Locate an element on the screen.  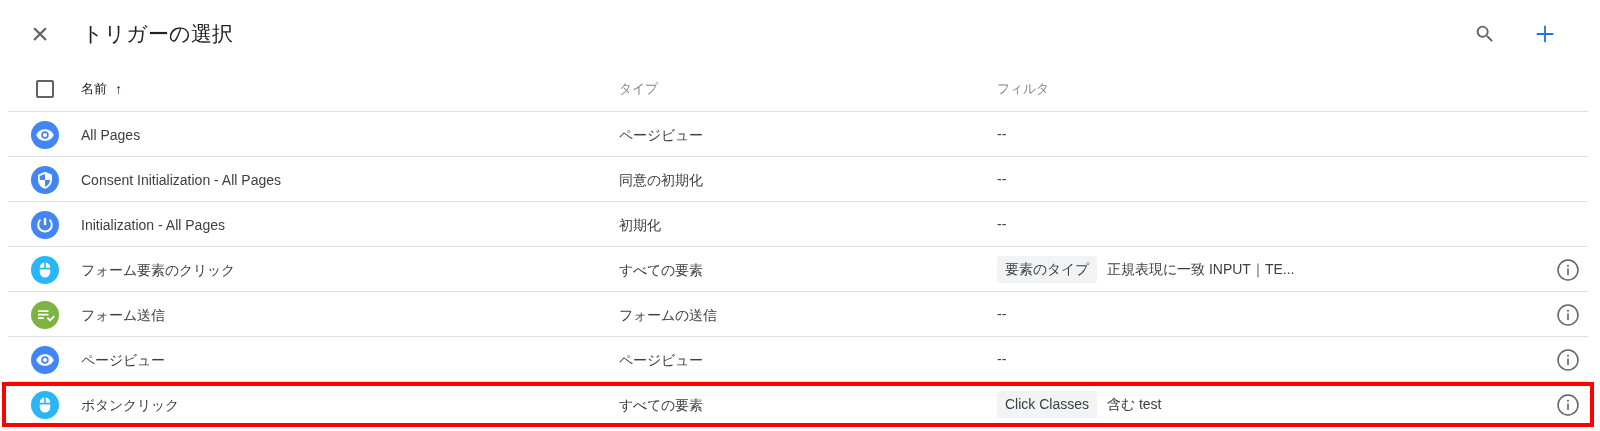
table-row: Initialization - All Pages 初期化 -- is located at coordinates (798, 225).